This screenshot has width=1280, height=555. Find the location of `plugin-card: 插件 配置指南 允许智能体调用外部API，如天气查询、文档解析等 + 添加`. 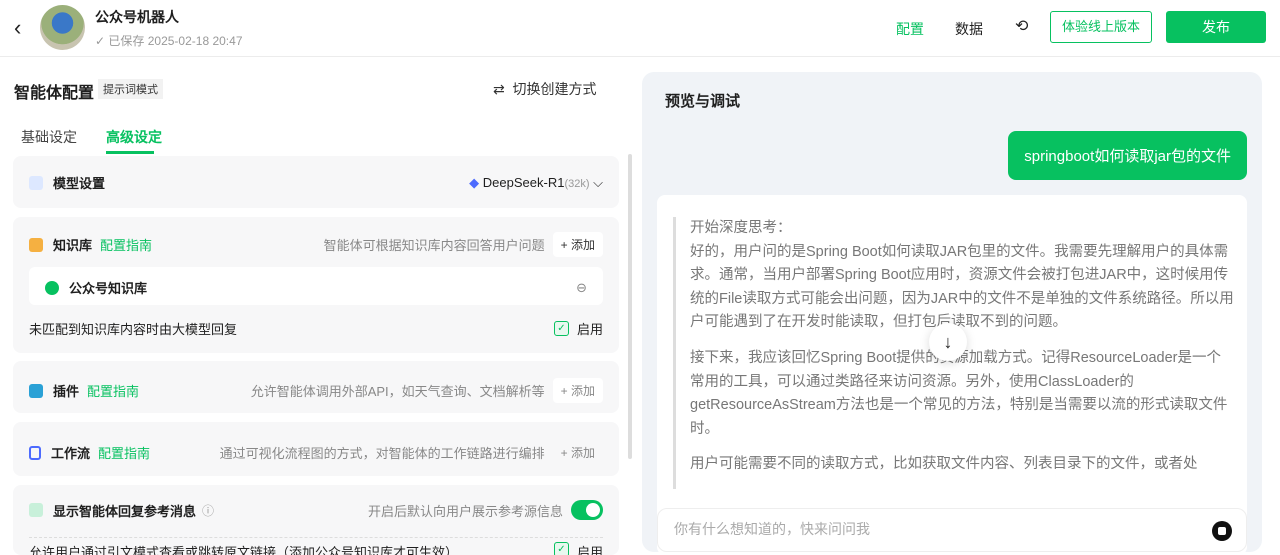

plugin-card: 插件 配置指南 允许智能体调用外部API，如天气查询、文档解析等 + 添加 is located at coordinates (316, 387).